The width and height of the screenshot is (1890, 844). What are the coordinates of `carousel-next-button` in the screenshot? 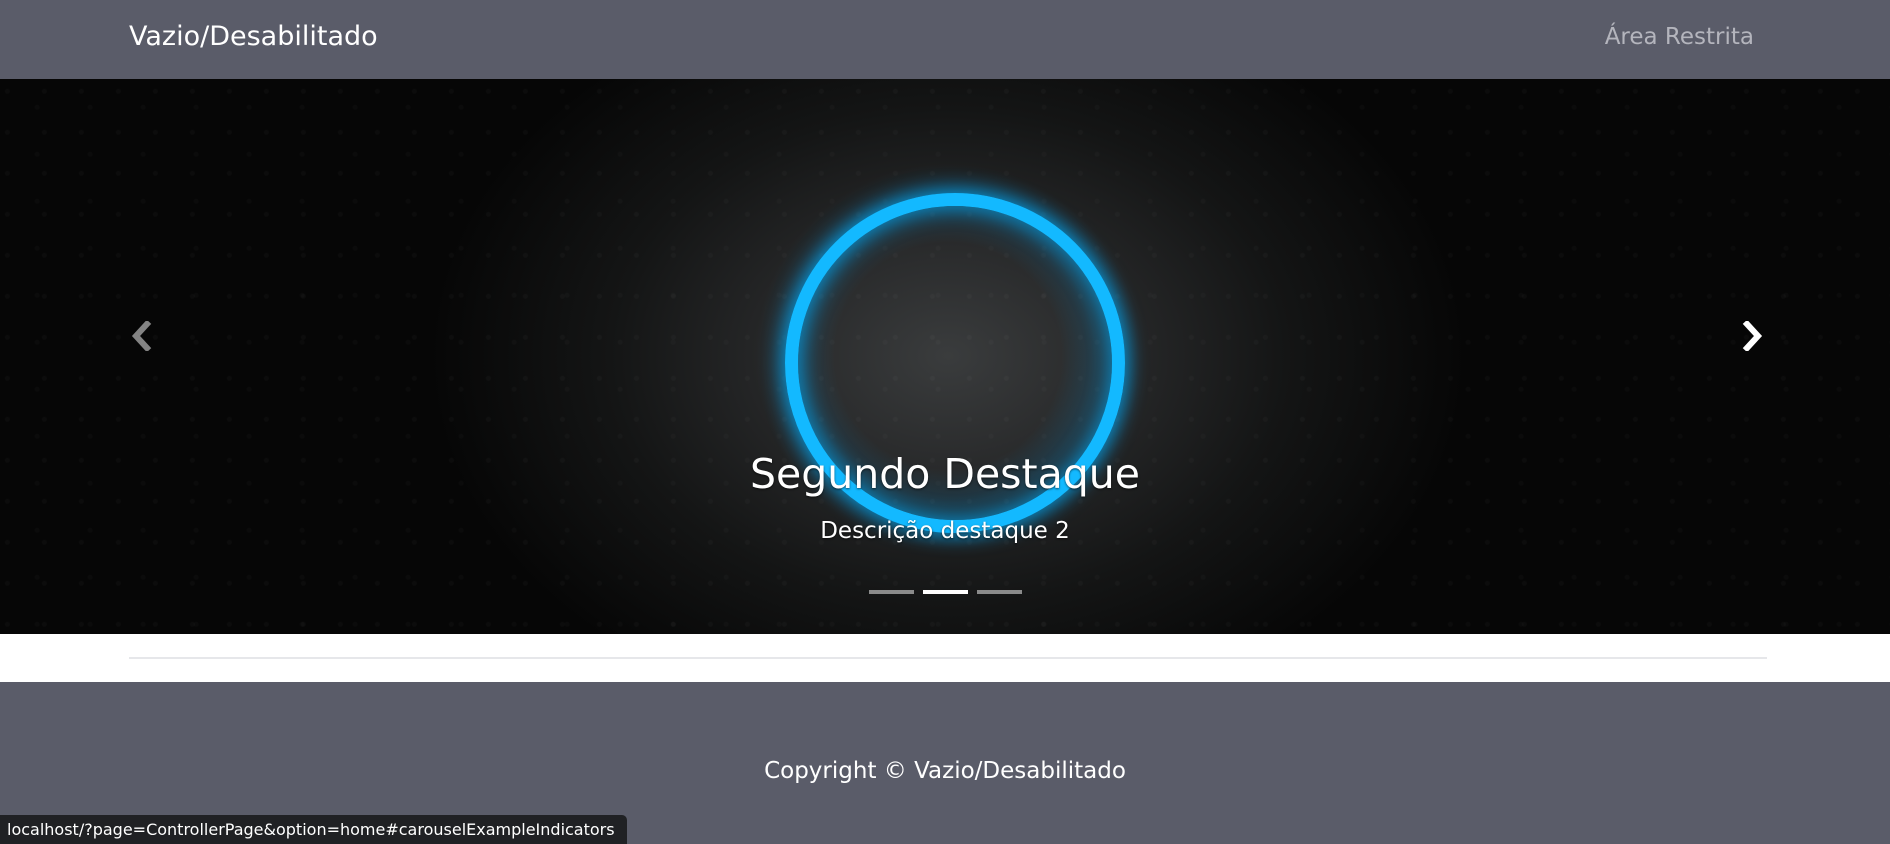 It's located at (1752, 336).